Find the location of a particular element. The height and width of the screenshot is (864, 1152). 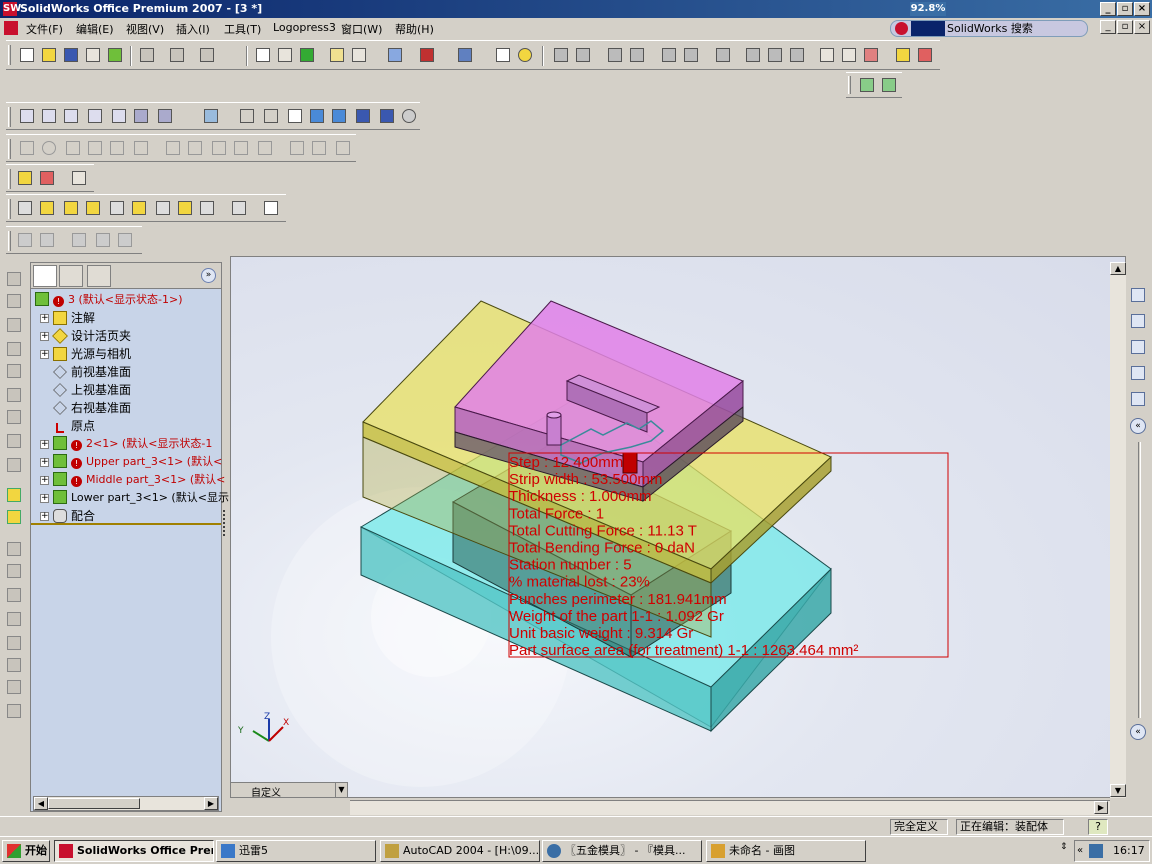

edit-sketch-icon is located at coordinates (889, 85).